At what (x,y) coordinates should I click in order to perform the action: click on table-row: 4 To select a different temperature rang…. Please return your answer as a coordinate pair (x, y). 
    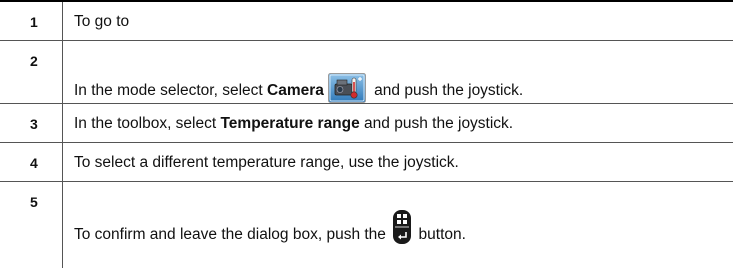
    Looking at the image, I should click on (366, 162).